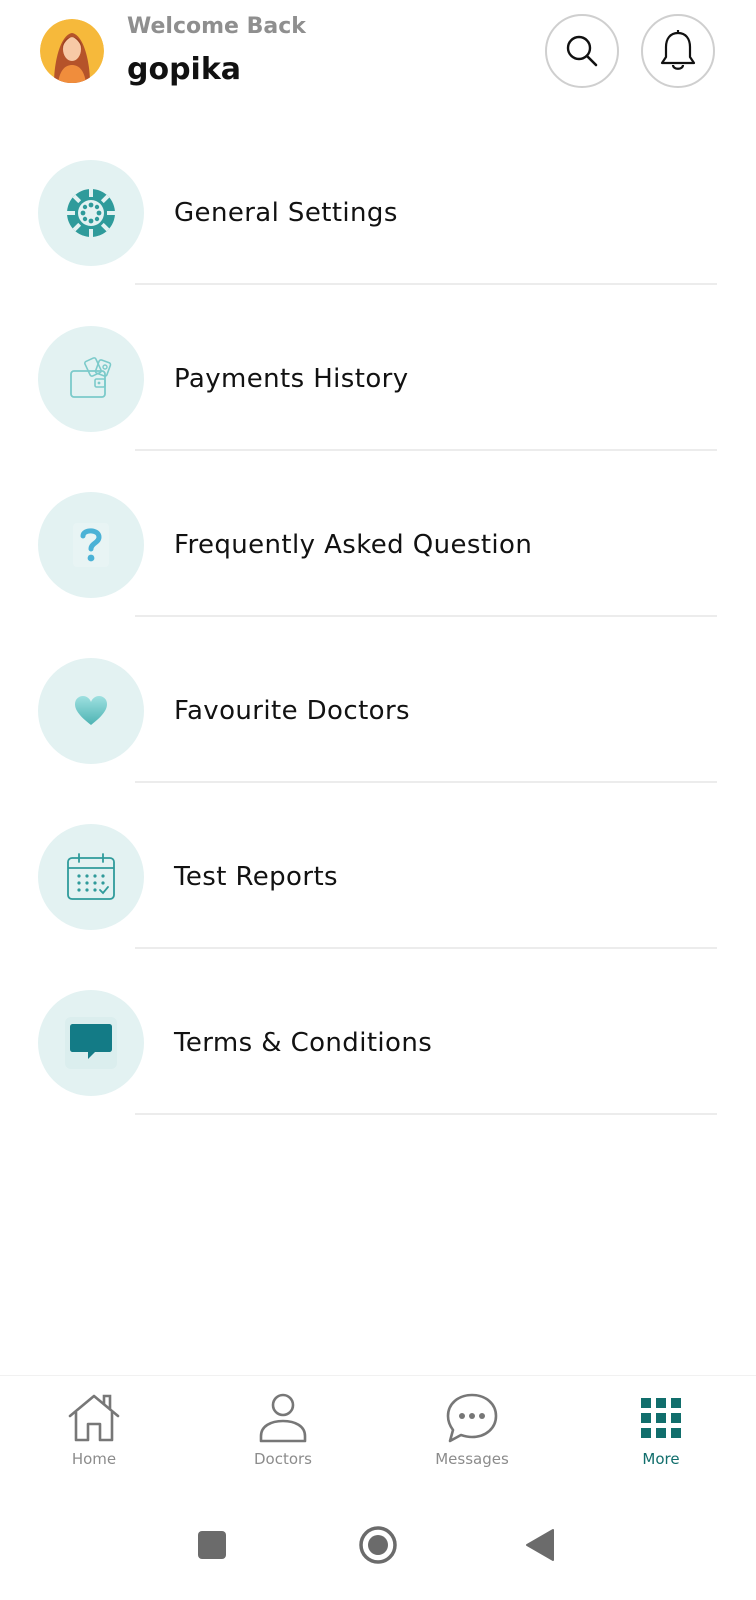 This screenshot has height=1600, width=756. I want to click on heart-icon, so click(91, 710).